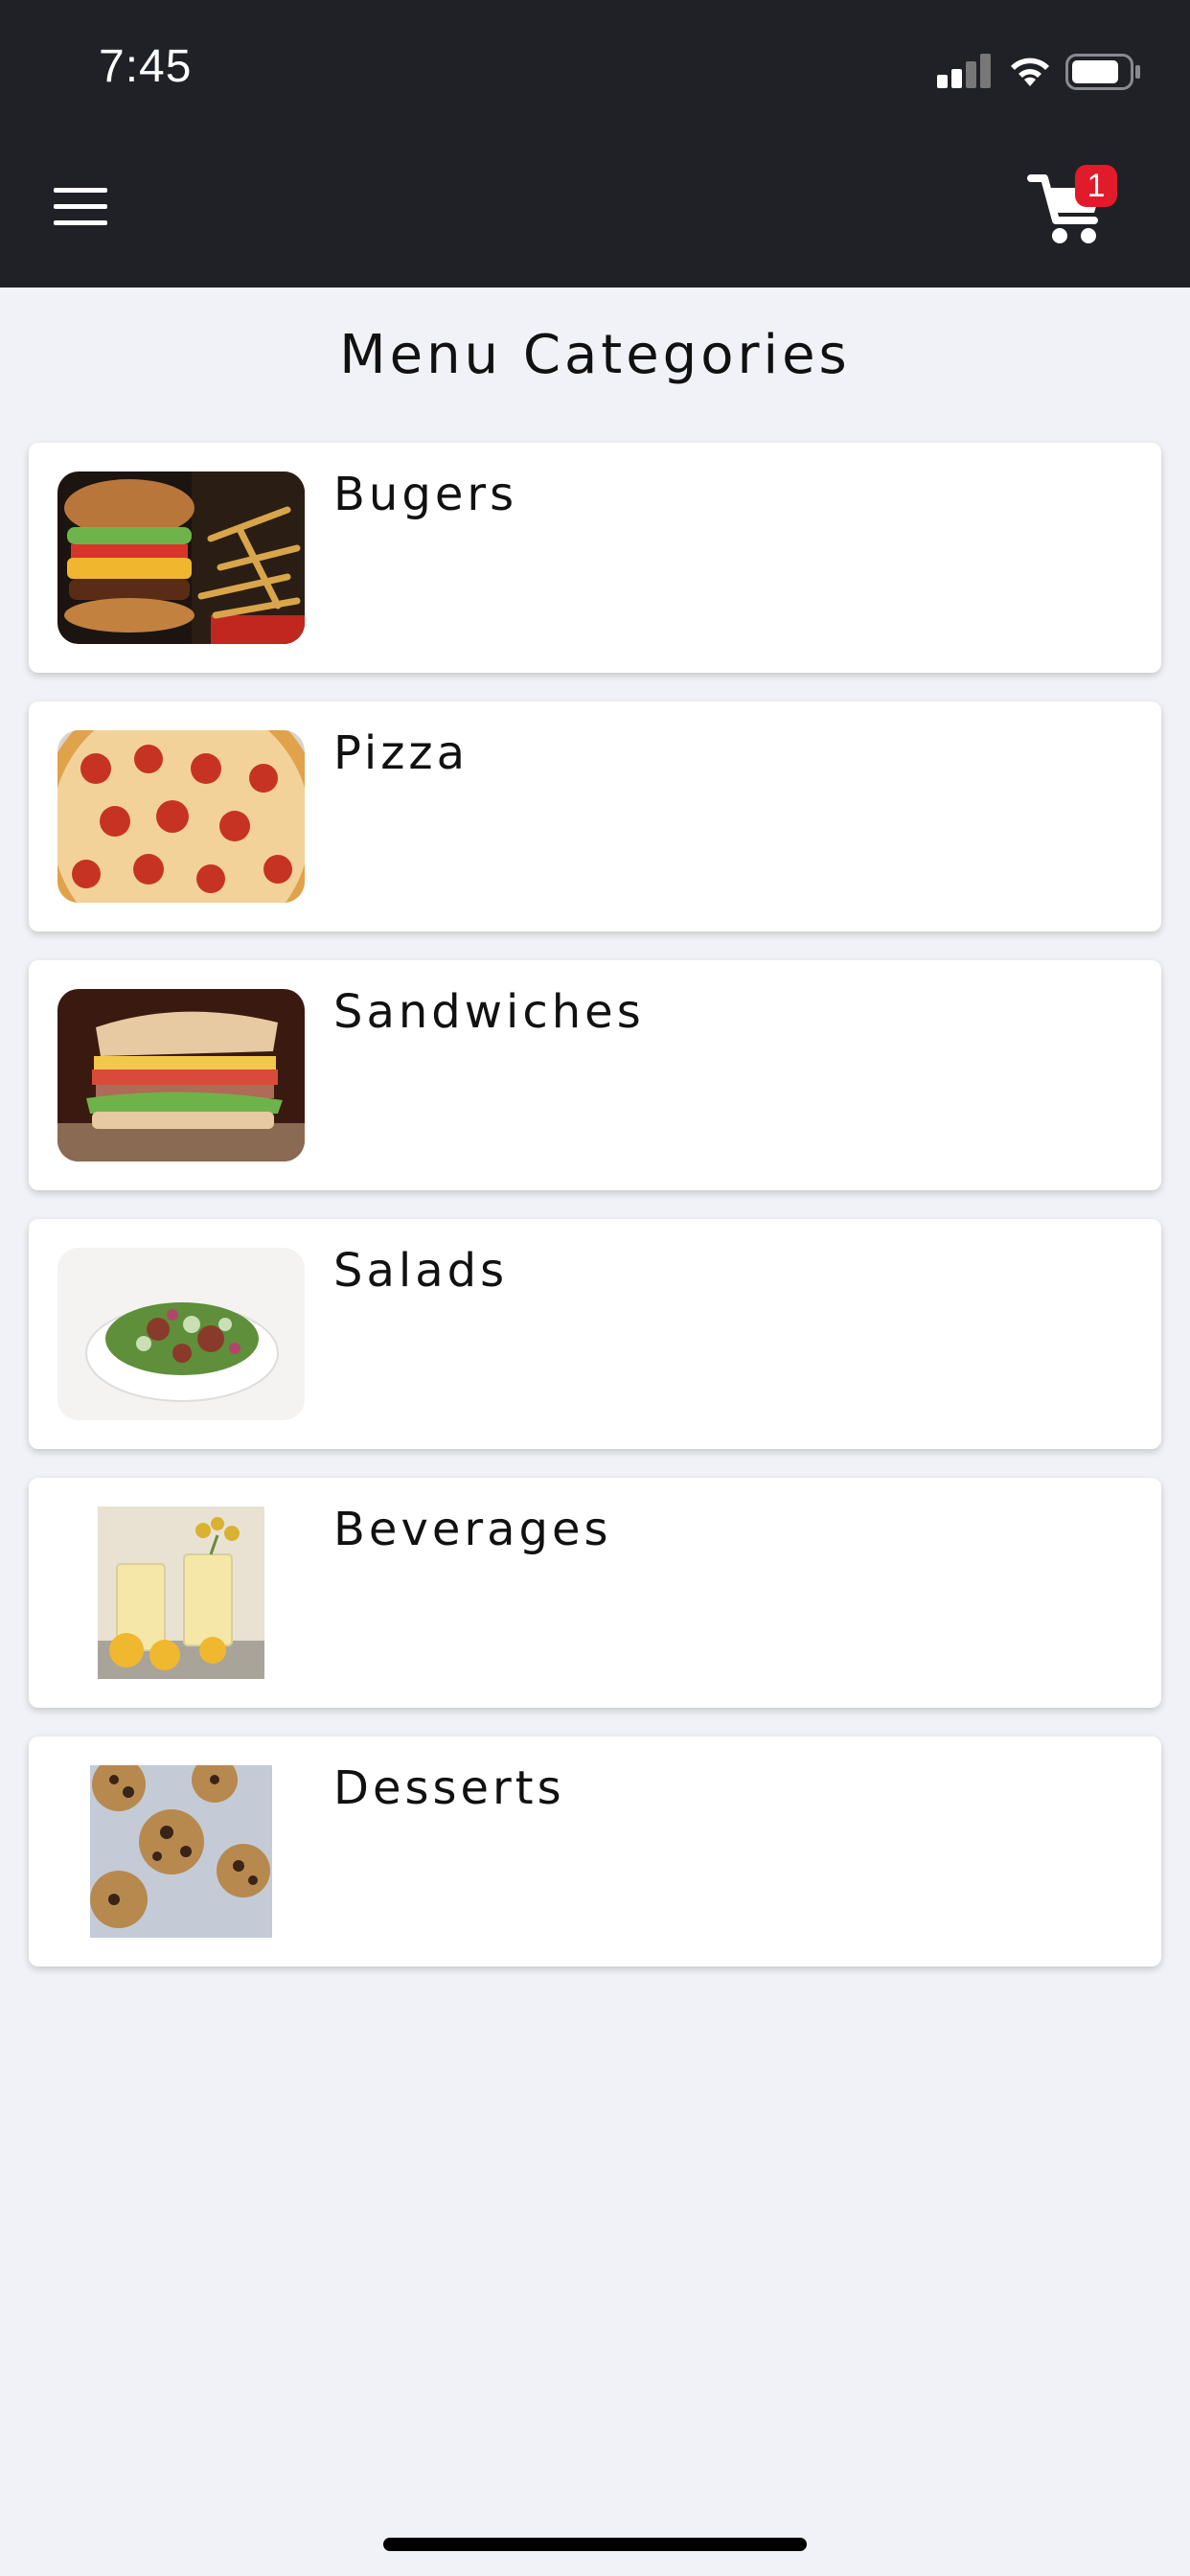 Image resolution: width=1190 pixels, height=2576 pixels. Describe the element at coordinates (181, 1851) in the screenshot. I see `cookies-photo` at that location.